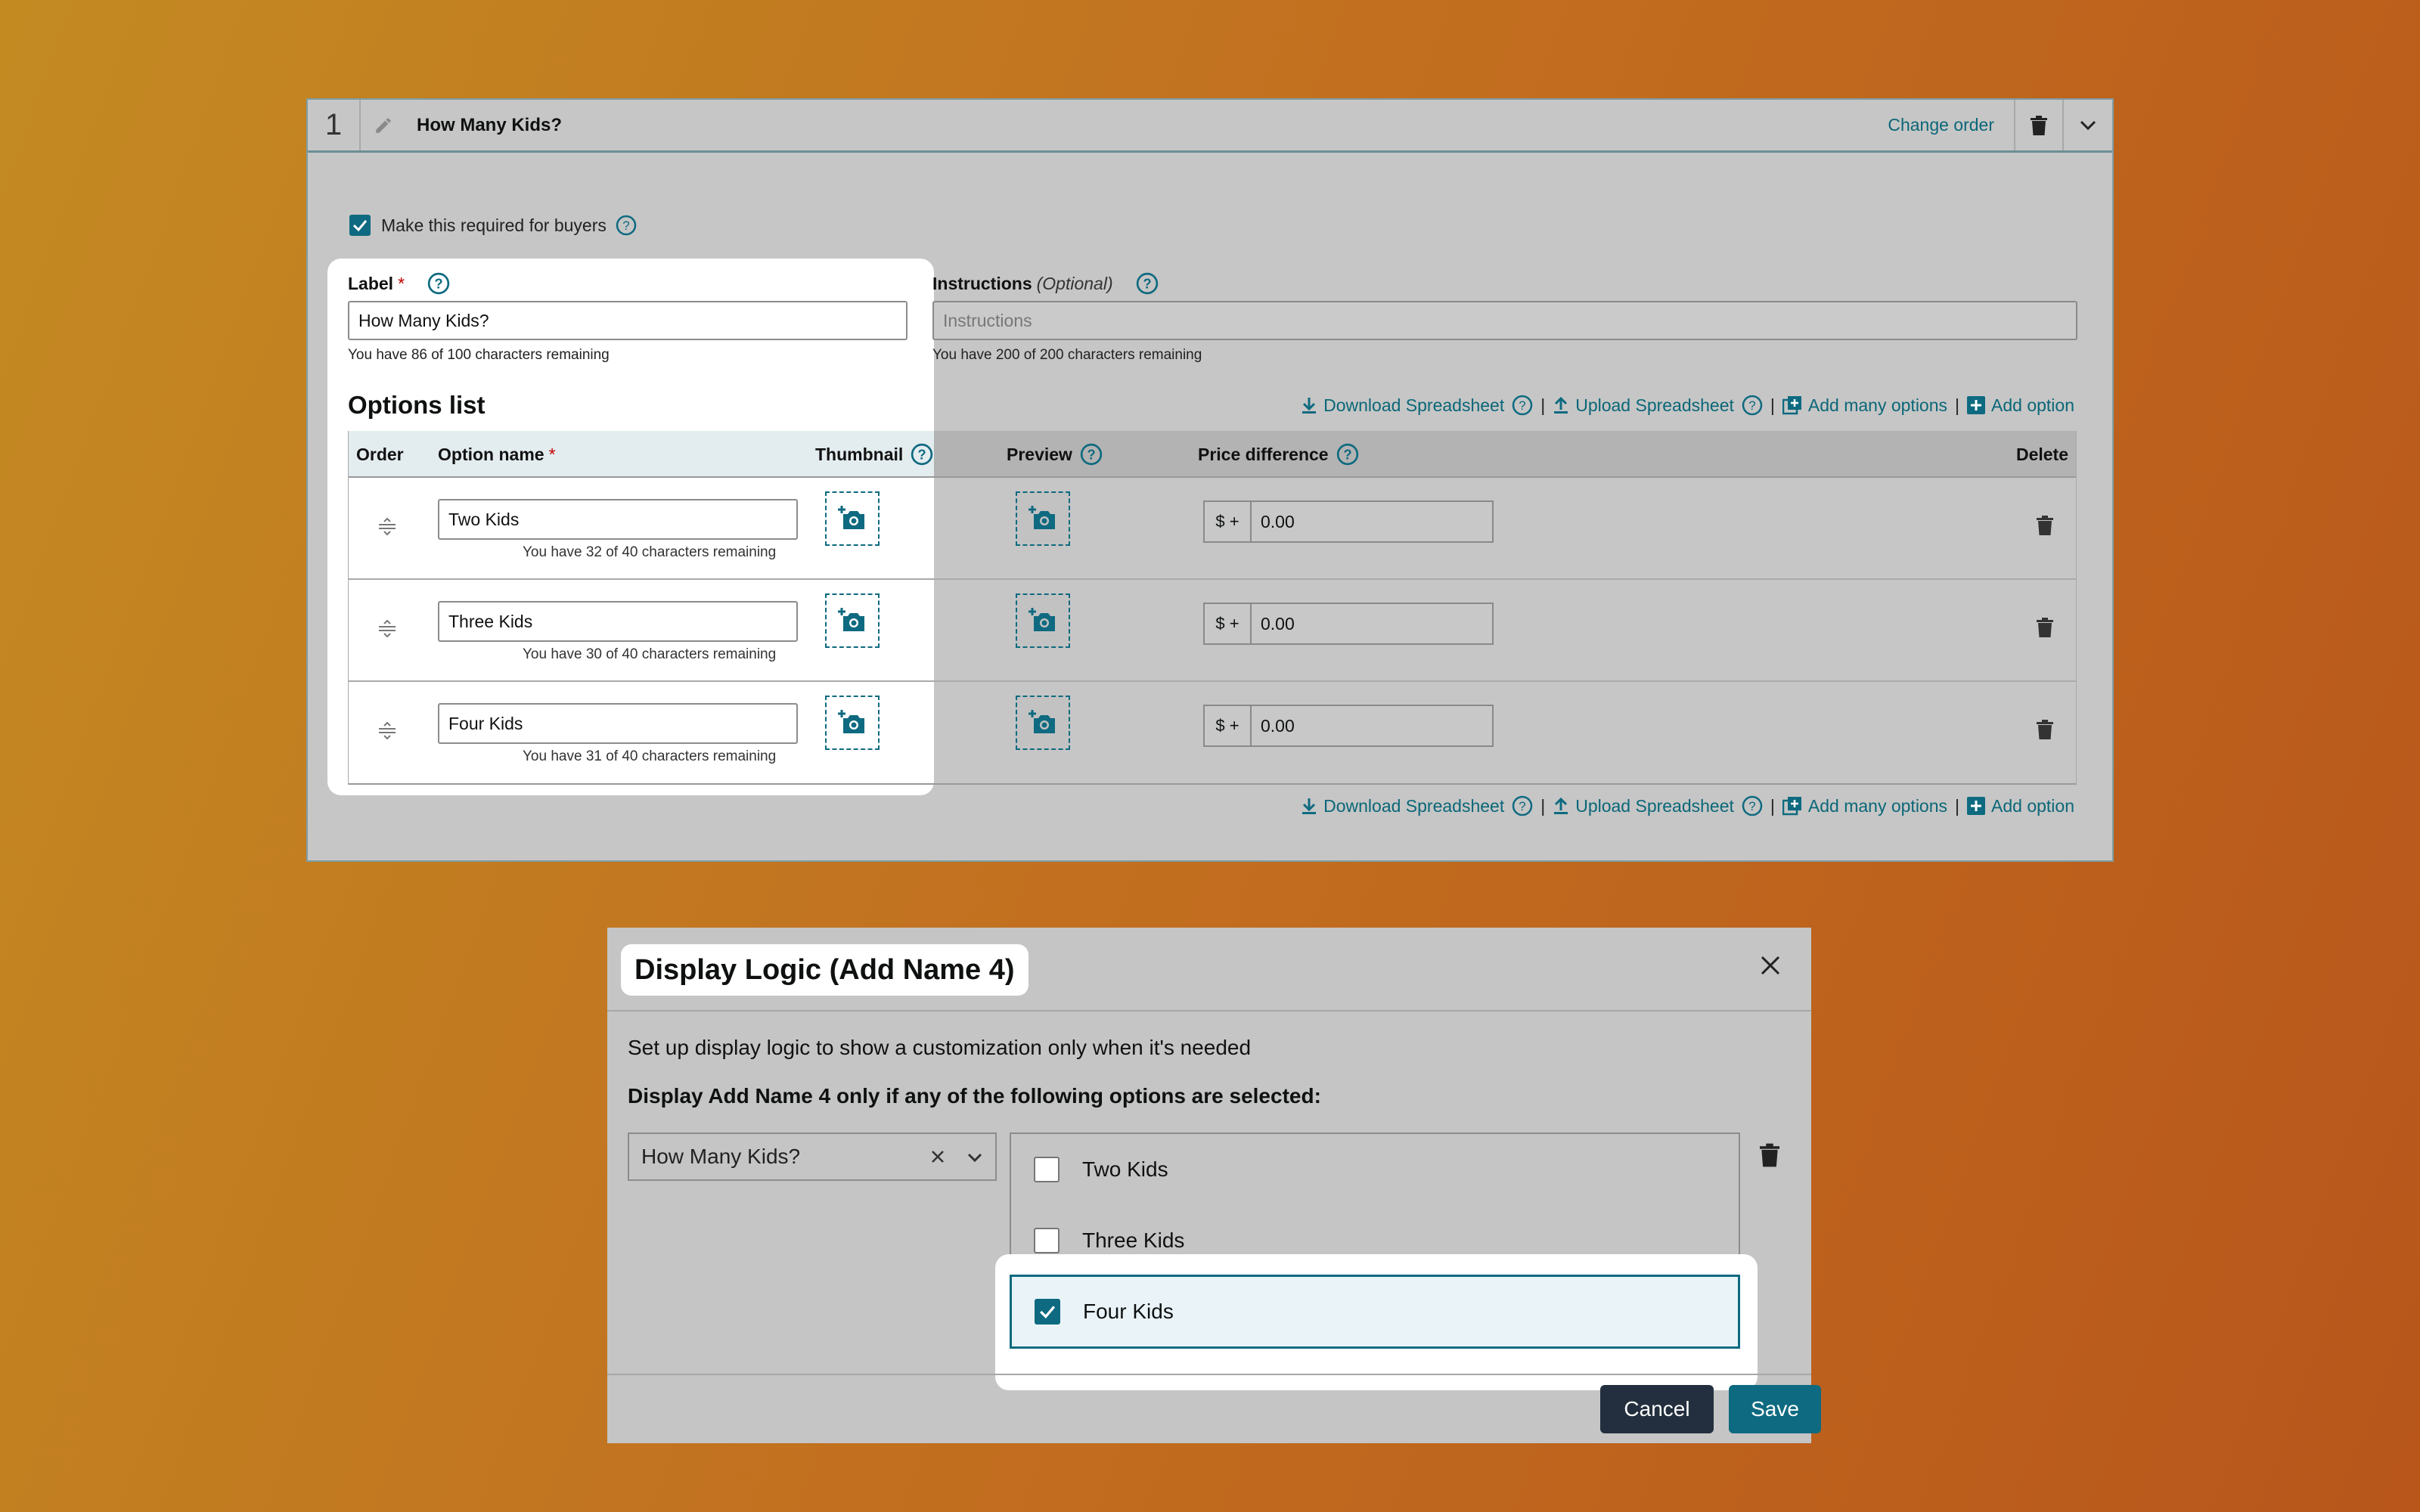 The height and width of the screenshot is (1512, 2420). Describe the element at coordinates (937, 1156) in the screenshot. I see `clear-icon` at that location.